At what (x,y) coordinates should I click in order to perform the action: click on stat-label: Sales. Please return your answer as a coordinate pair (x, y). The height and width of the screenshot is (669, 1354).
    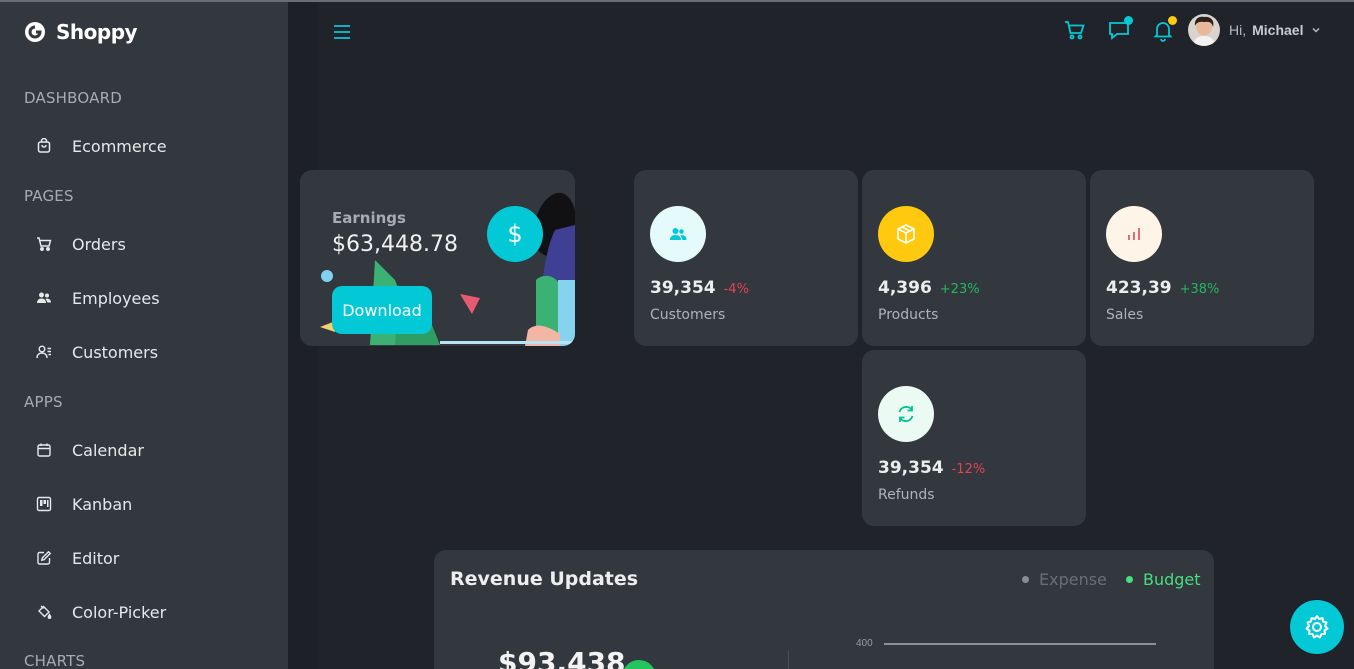
    Looking at the image, I should click on (1125, 315).